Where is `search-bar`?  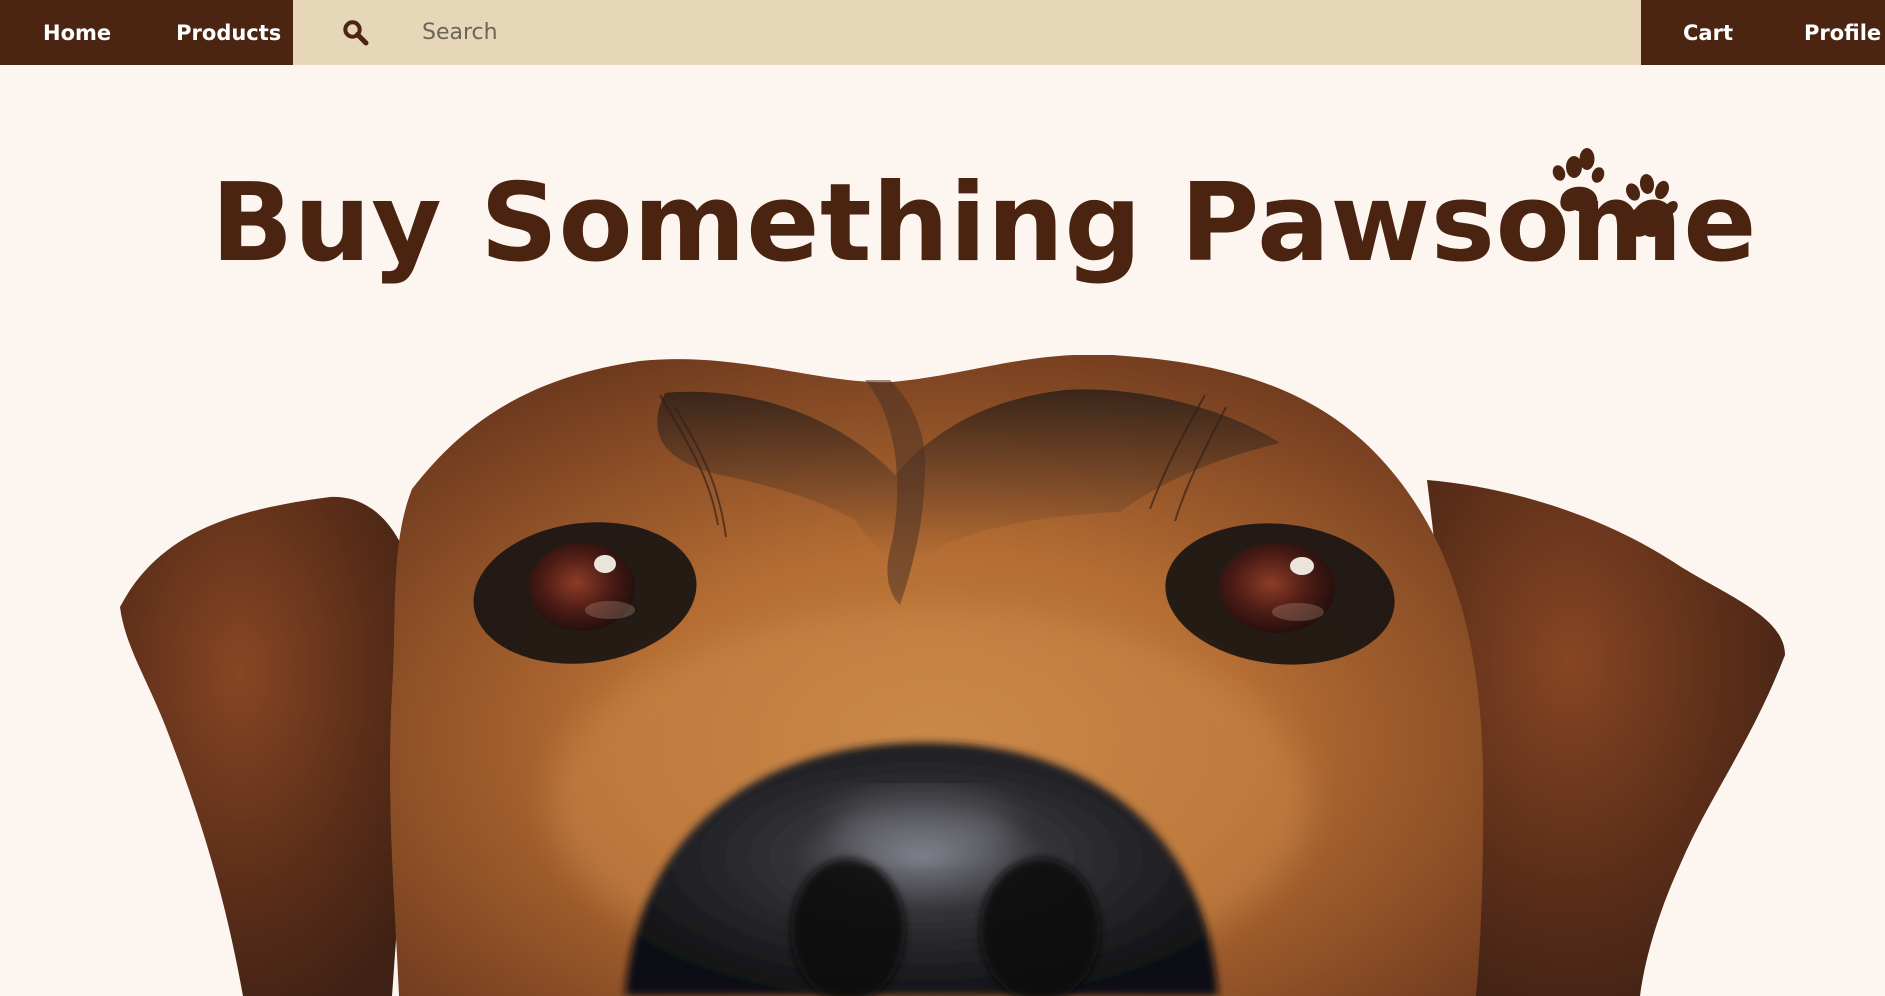
search-bar is located at coordinates (967, 32).